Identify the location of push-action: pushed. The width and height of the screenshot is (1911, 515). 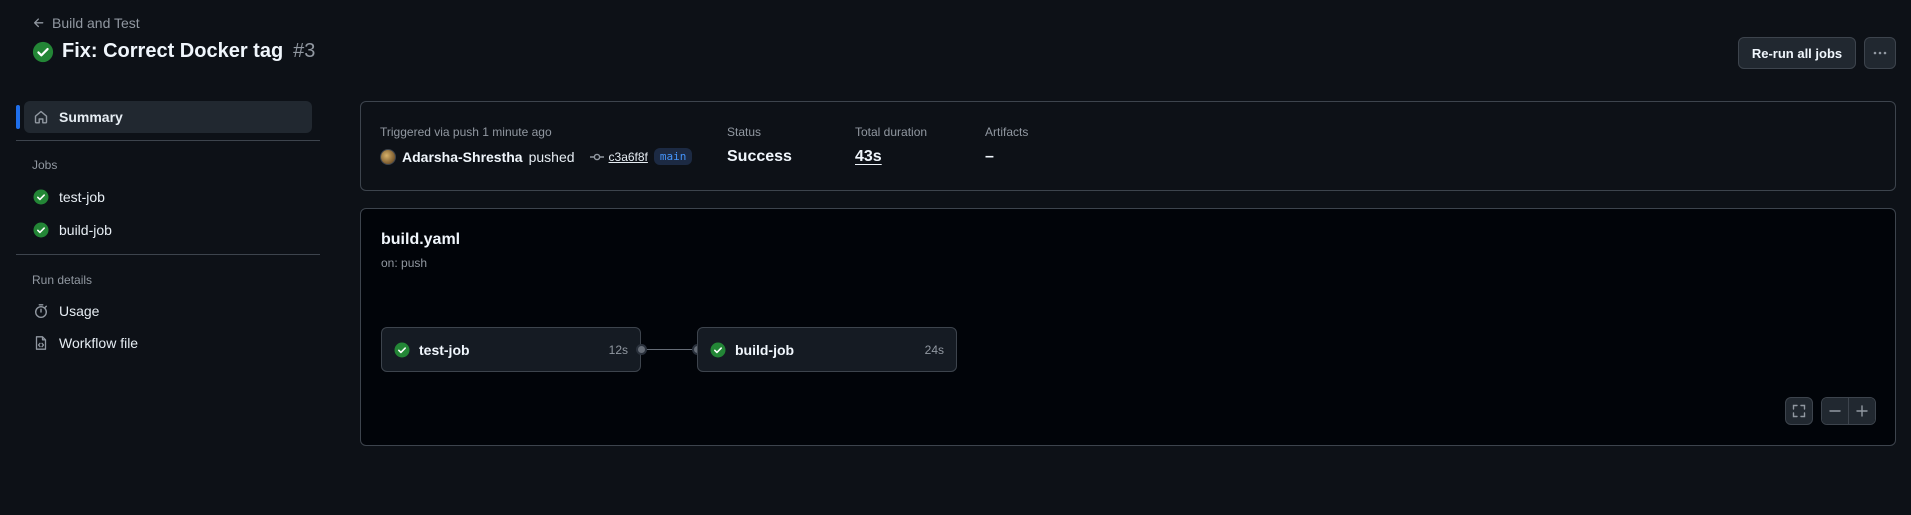
(551, 156).